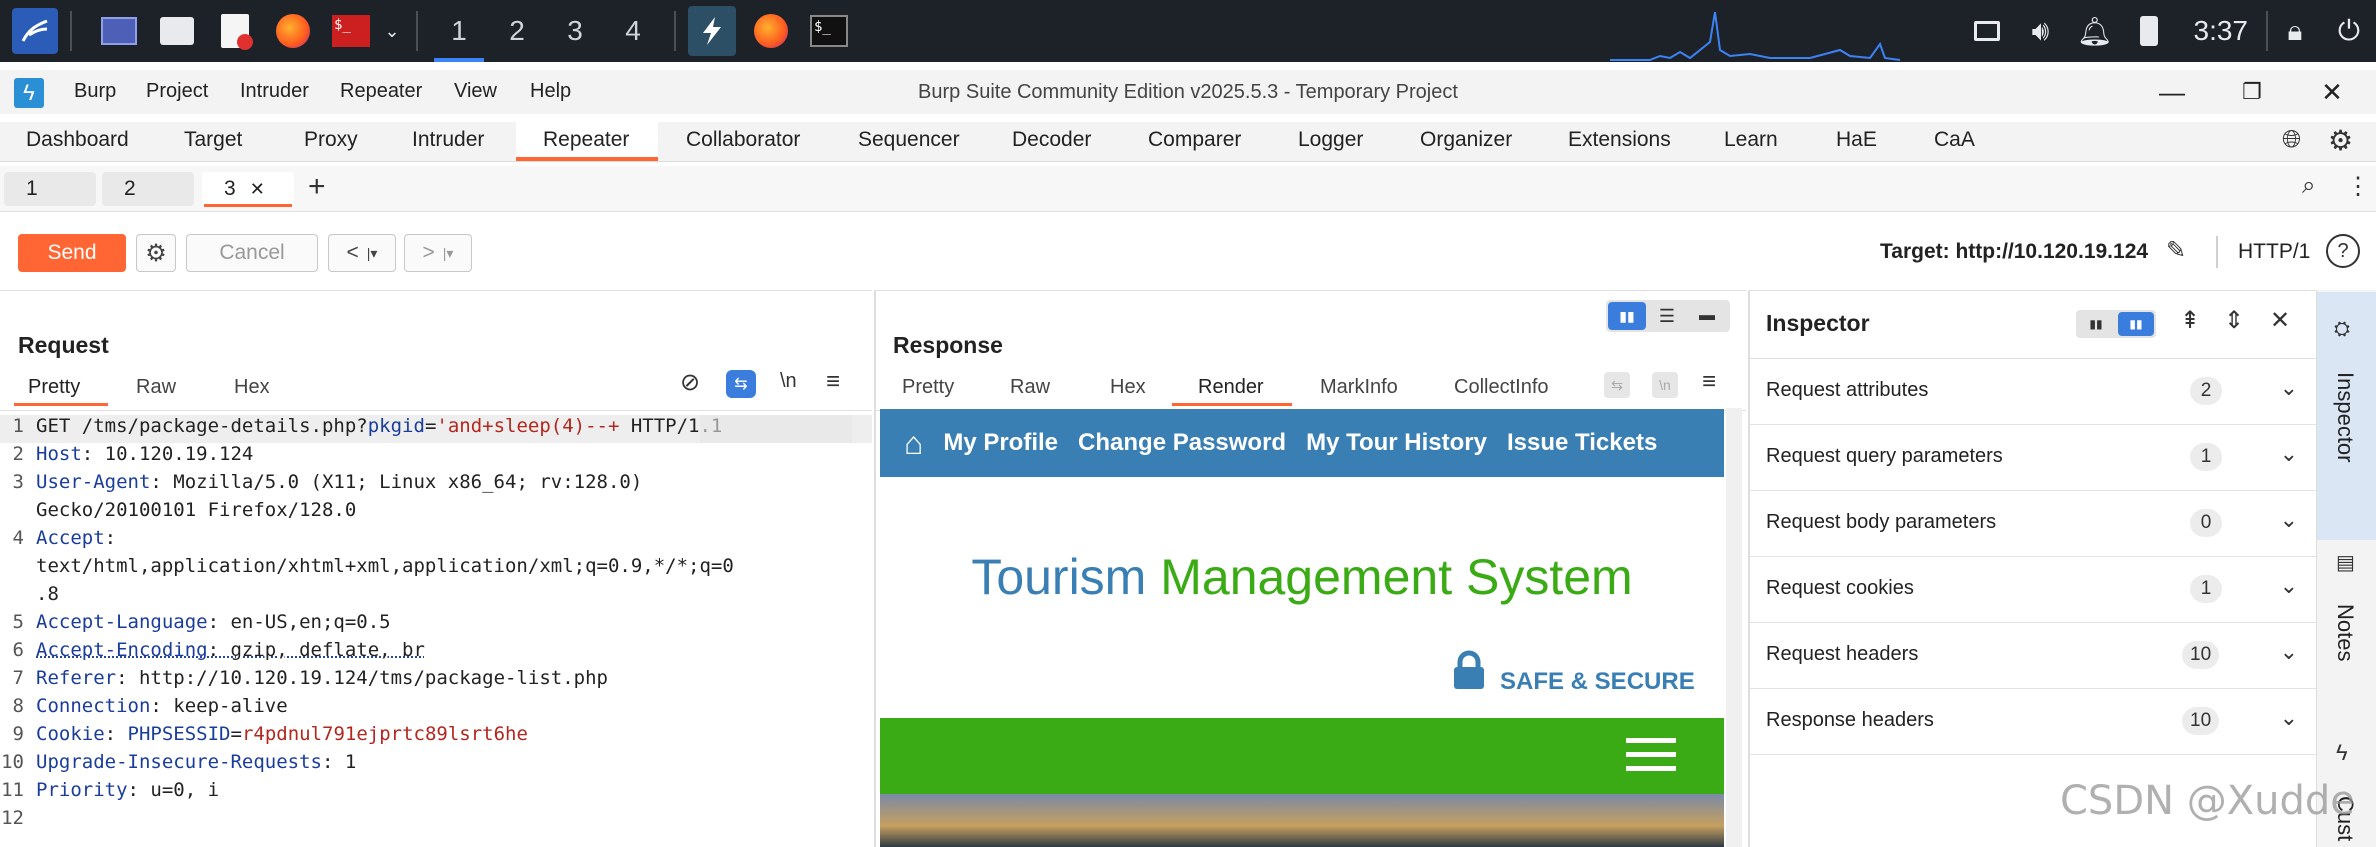  Describe the element at coordinates (2291, 140) in the screenshot. I see `globe-icon: 🌐︎` at that location.